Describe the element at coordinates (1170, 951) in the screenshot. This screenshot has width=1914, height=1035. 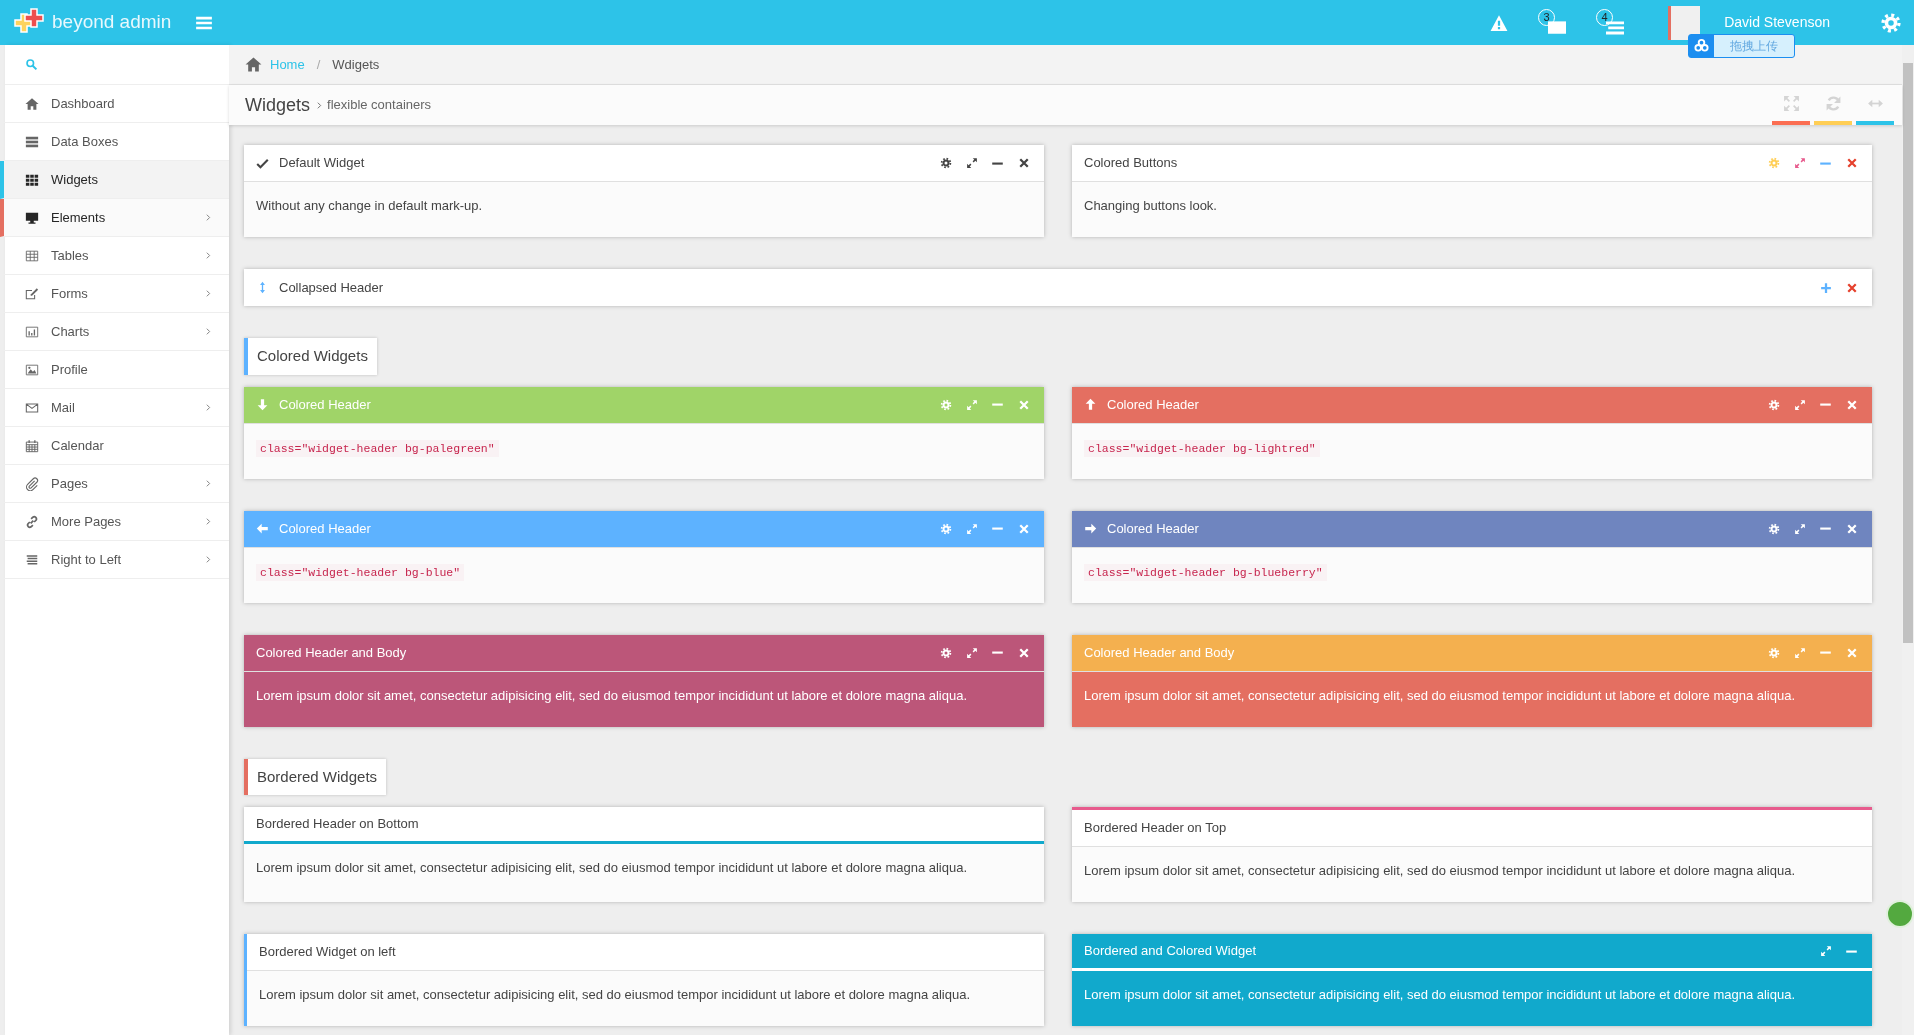
I see `widget-title: Bordered and Colored Widget` at that location.